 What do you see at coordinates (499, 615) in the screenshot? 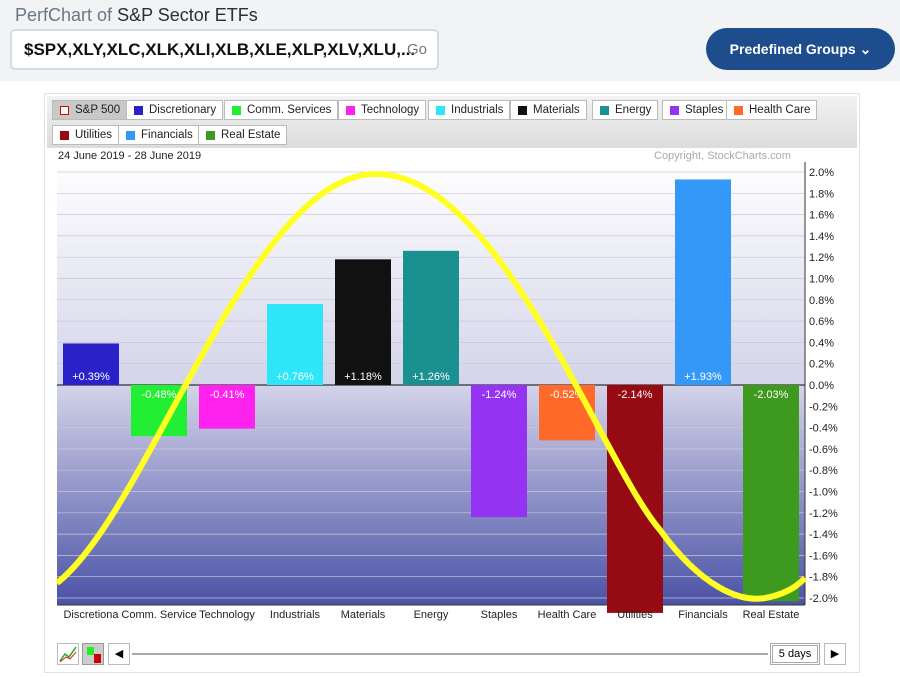
I see `x-tick-label: Staples` at bounding box center [499, 615].